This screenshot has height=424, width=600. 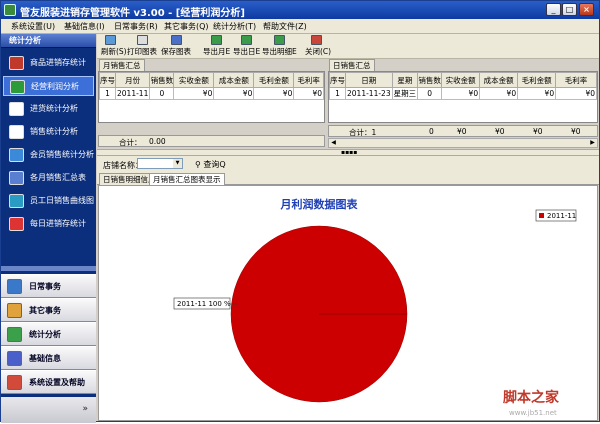 What do you see at coordinates (586, 9) in the screenshot?
I see `close-icon: ×` at bounding box center [586, 9].